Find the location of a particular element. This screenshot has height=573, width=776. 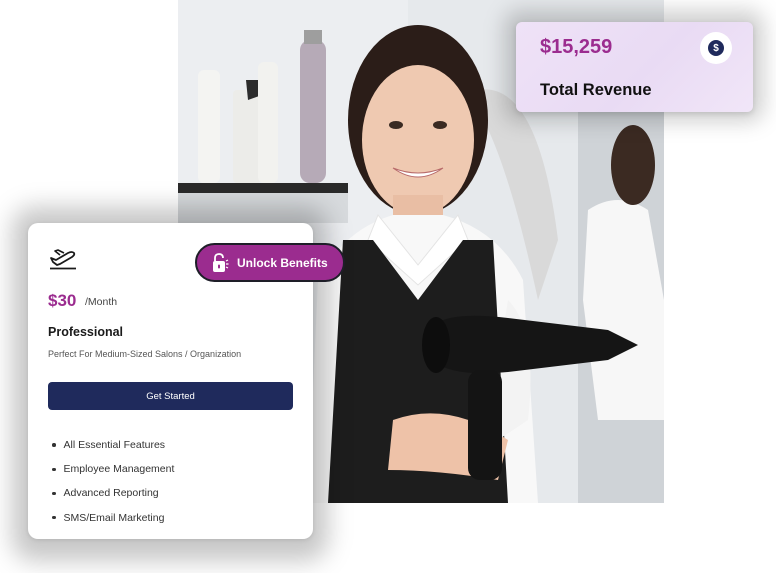

dollar-badge: $ is located at coordinates (716, 48).